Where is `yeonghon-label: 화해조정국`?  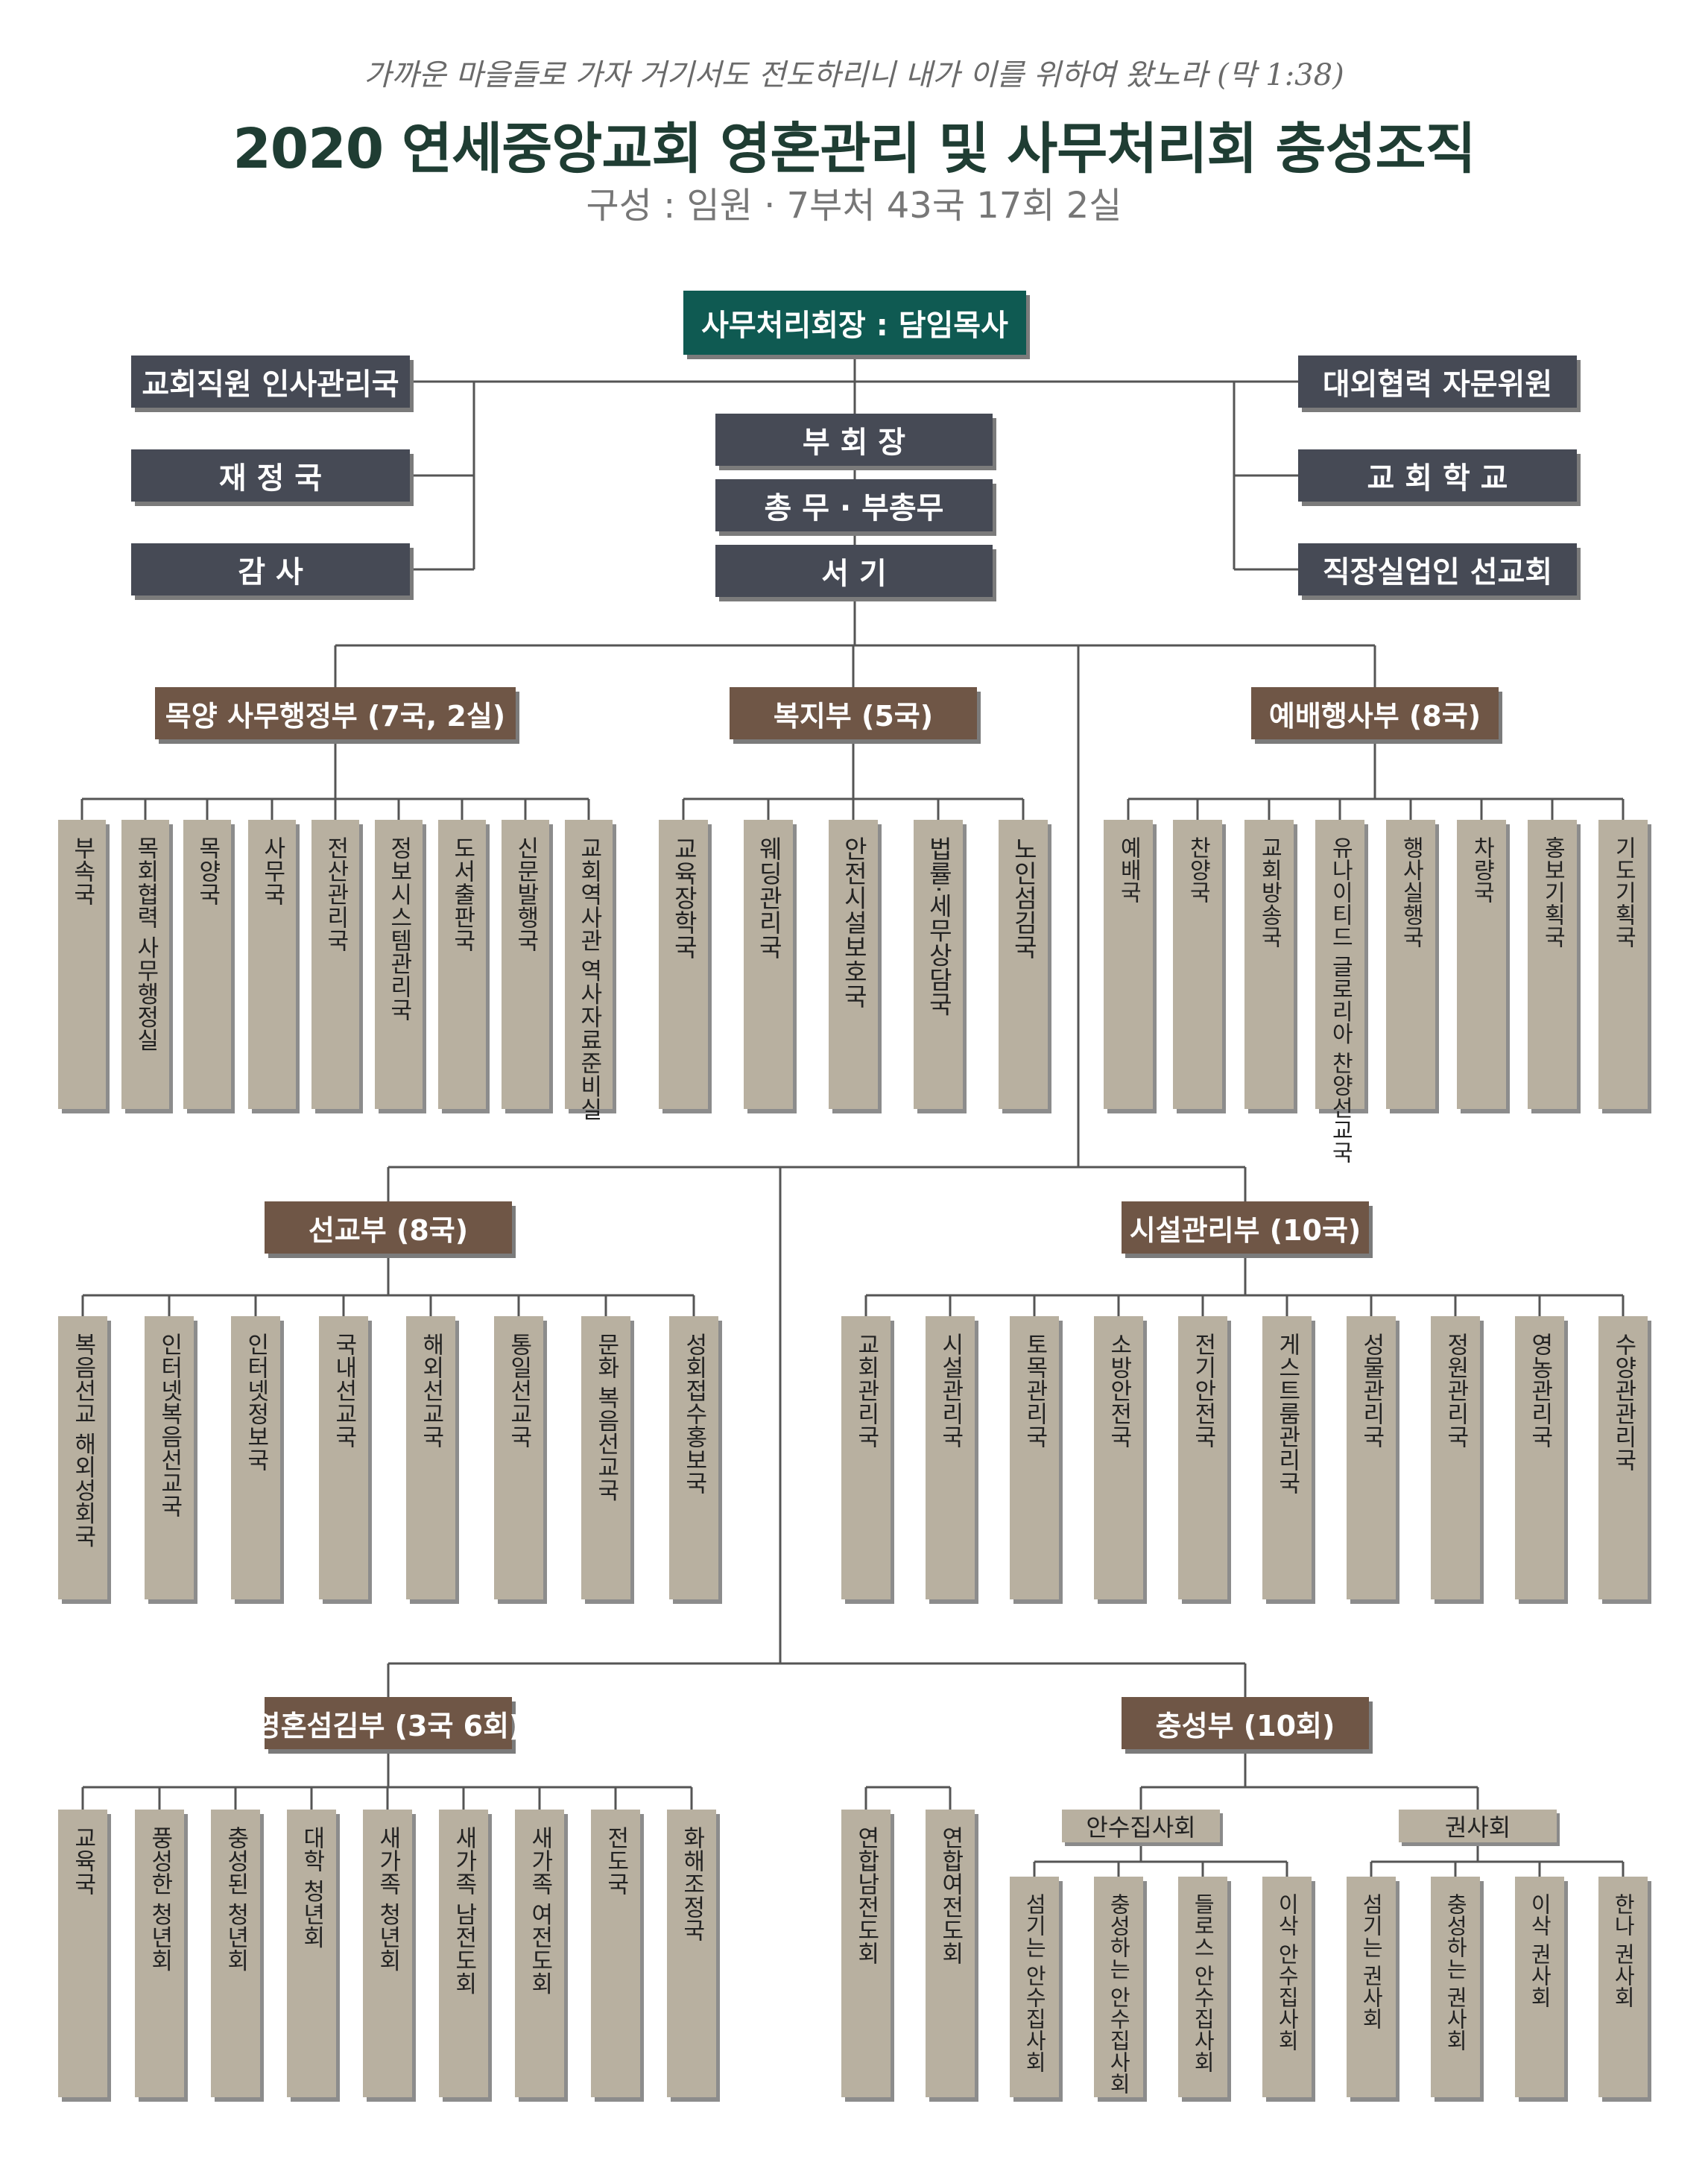 yeonghon-label: 화해조정국 is located at coordinates (692, 1883).